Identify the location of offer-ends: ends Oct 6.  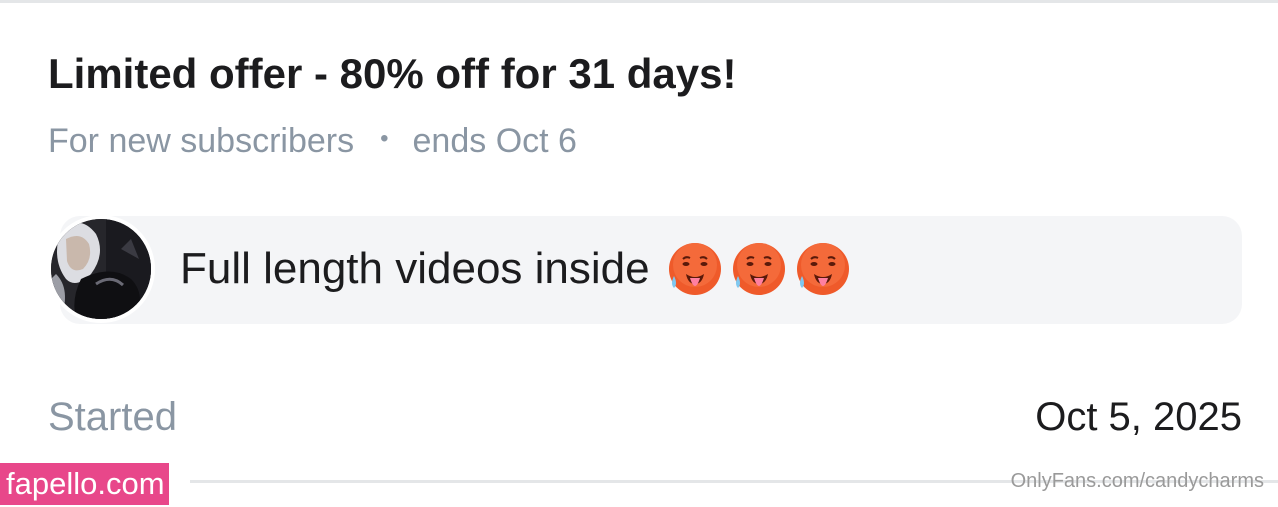
(494, 141).